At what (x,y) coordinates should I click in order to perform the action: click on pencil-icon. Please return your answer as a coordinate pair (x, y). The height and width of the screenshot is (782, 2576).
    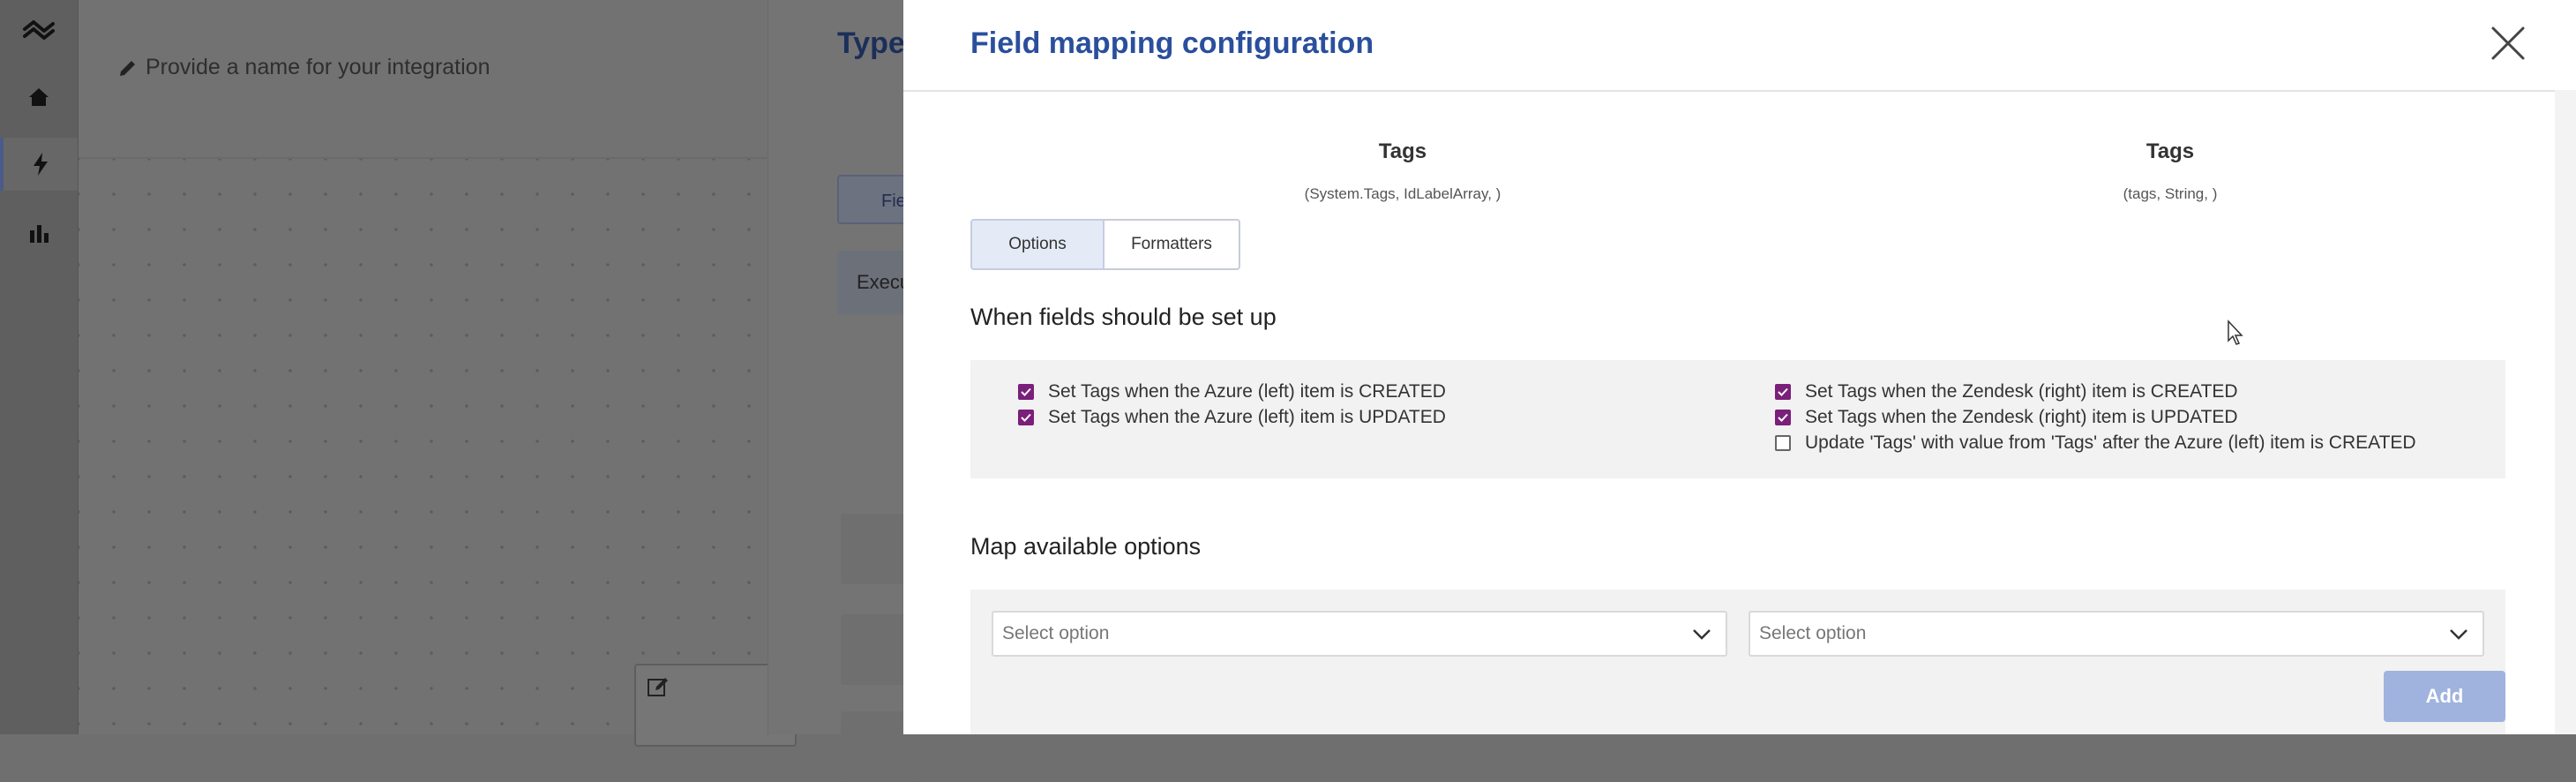
    Looking at the image, I should click on (128, 68).